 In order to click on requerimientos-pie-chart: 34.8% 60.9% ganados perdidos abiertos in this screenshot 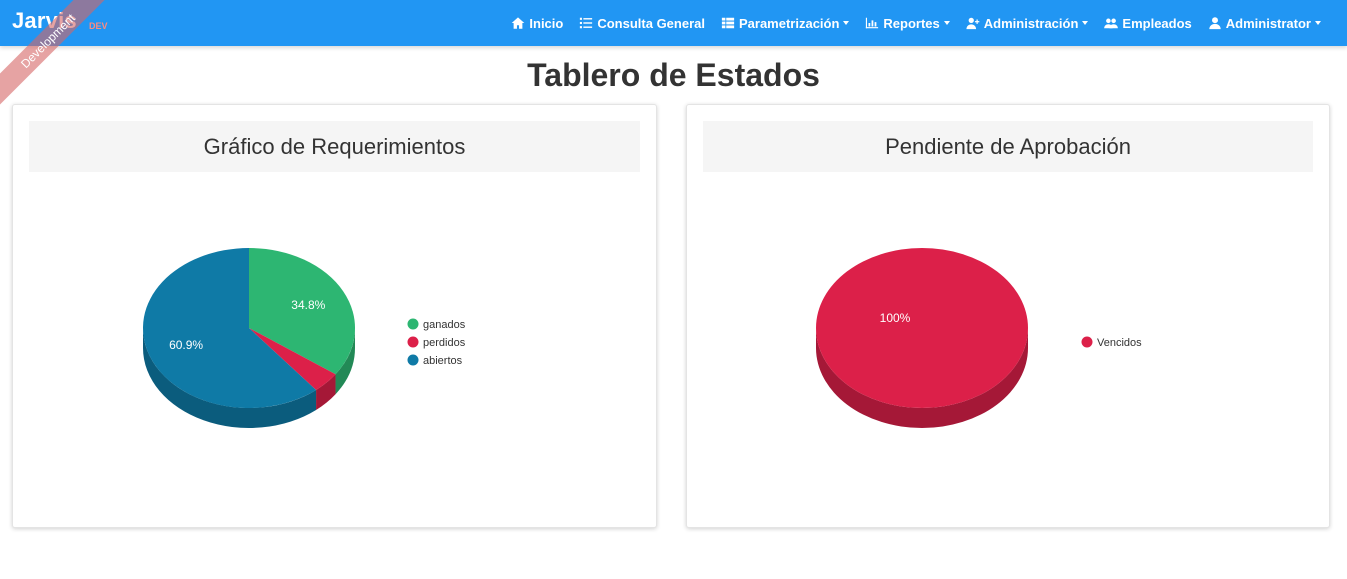, I will do `click(304, 338)`.